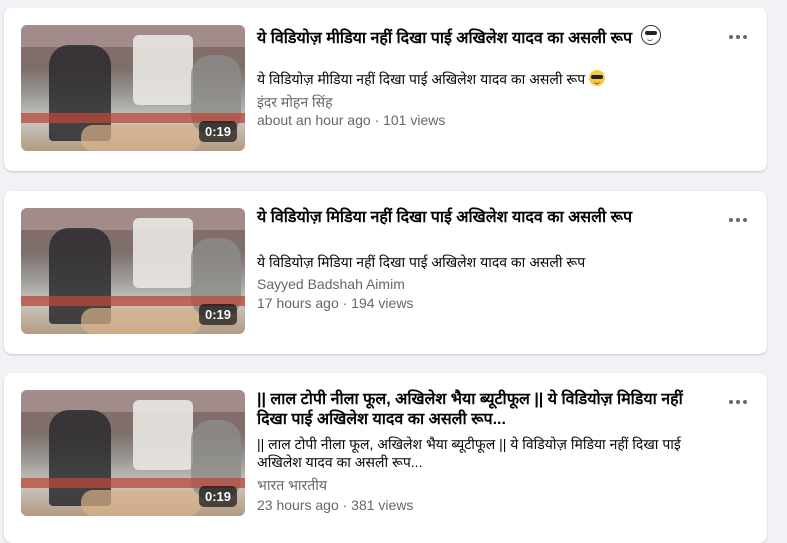 The width and height of the screenshot is (787, 543). I want to click on video-meta: 17 hours ago · 194 views, so click(335, 303).